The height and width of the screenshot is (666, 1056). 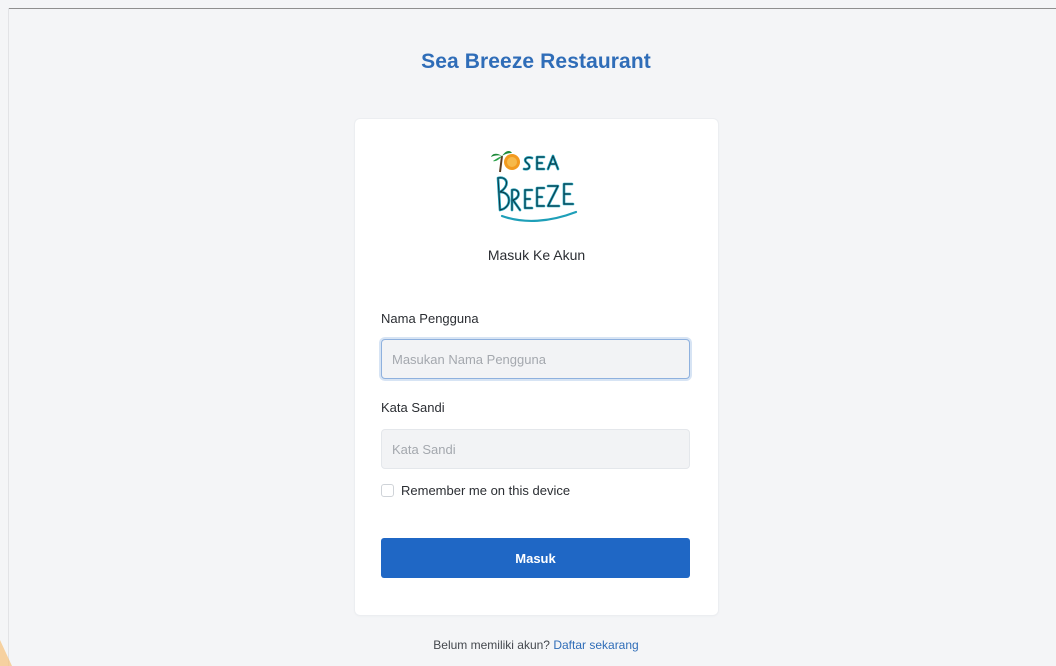 What do you see at coordinates (535, 449) in the screenshot?
I see `password-input` at bounding box center [535, 449].